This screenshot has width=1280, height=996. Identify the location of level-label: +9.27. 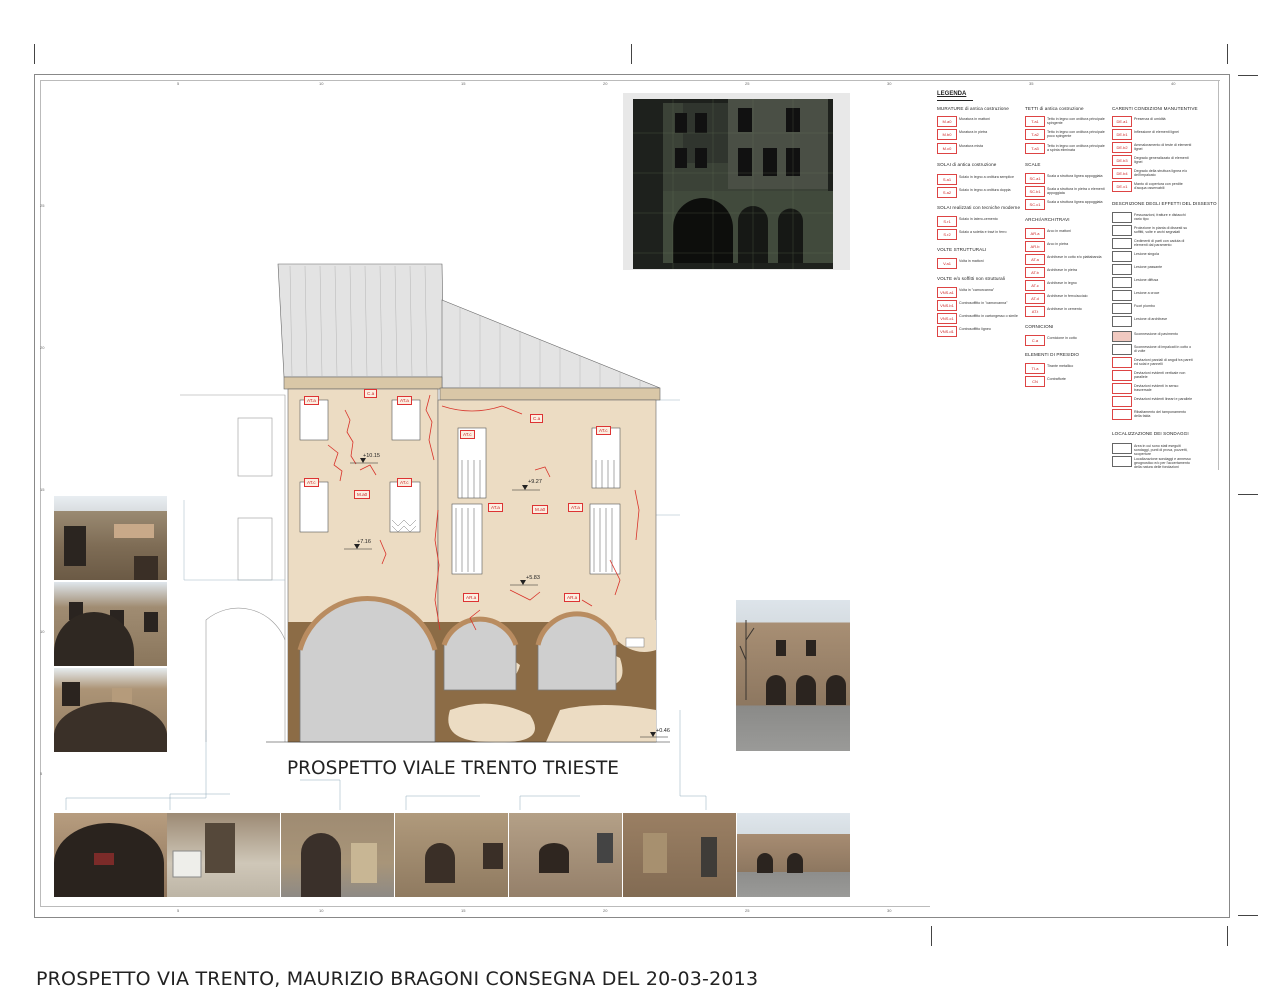
(535, 482).